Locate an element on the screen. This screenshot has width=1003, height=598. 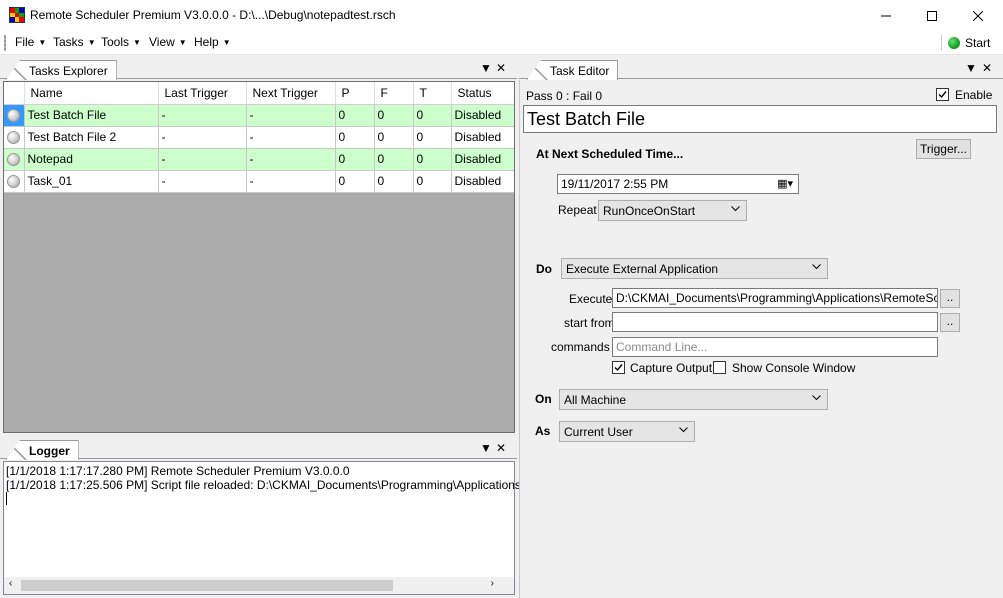
as-dropdown: Current User is located at coordinates (627, 431).